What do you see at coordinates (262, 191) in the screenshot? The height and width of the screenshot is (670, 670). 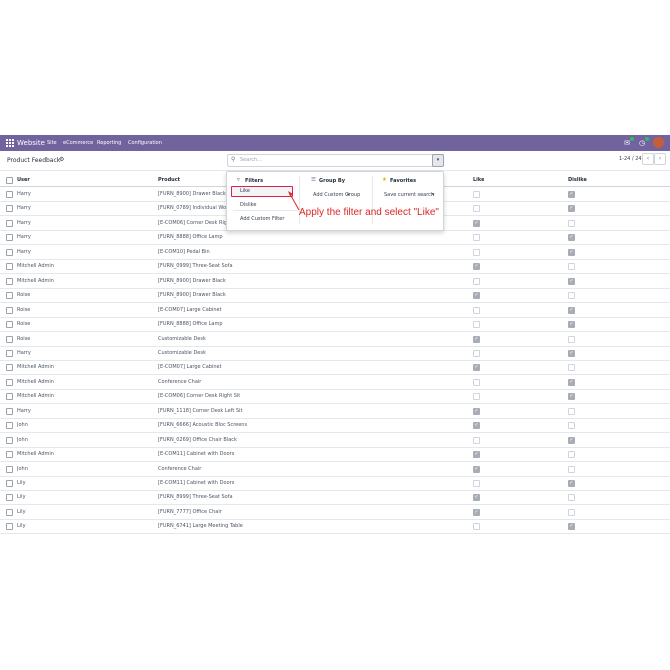 I see `filter-like: Like` at bounding box center [262, 191].